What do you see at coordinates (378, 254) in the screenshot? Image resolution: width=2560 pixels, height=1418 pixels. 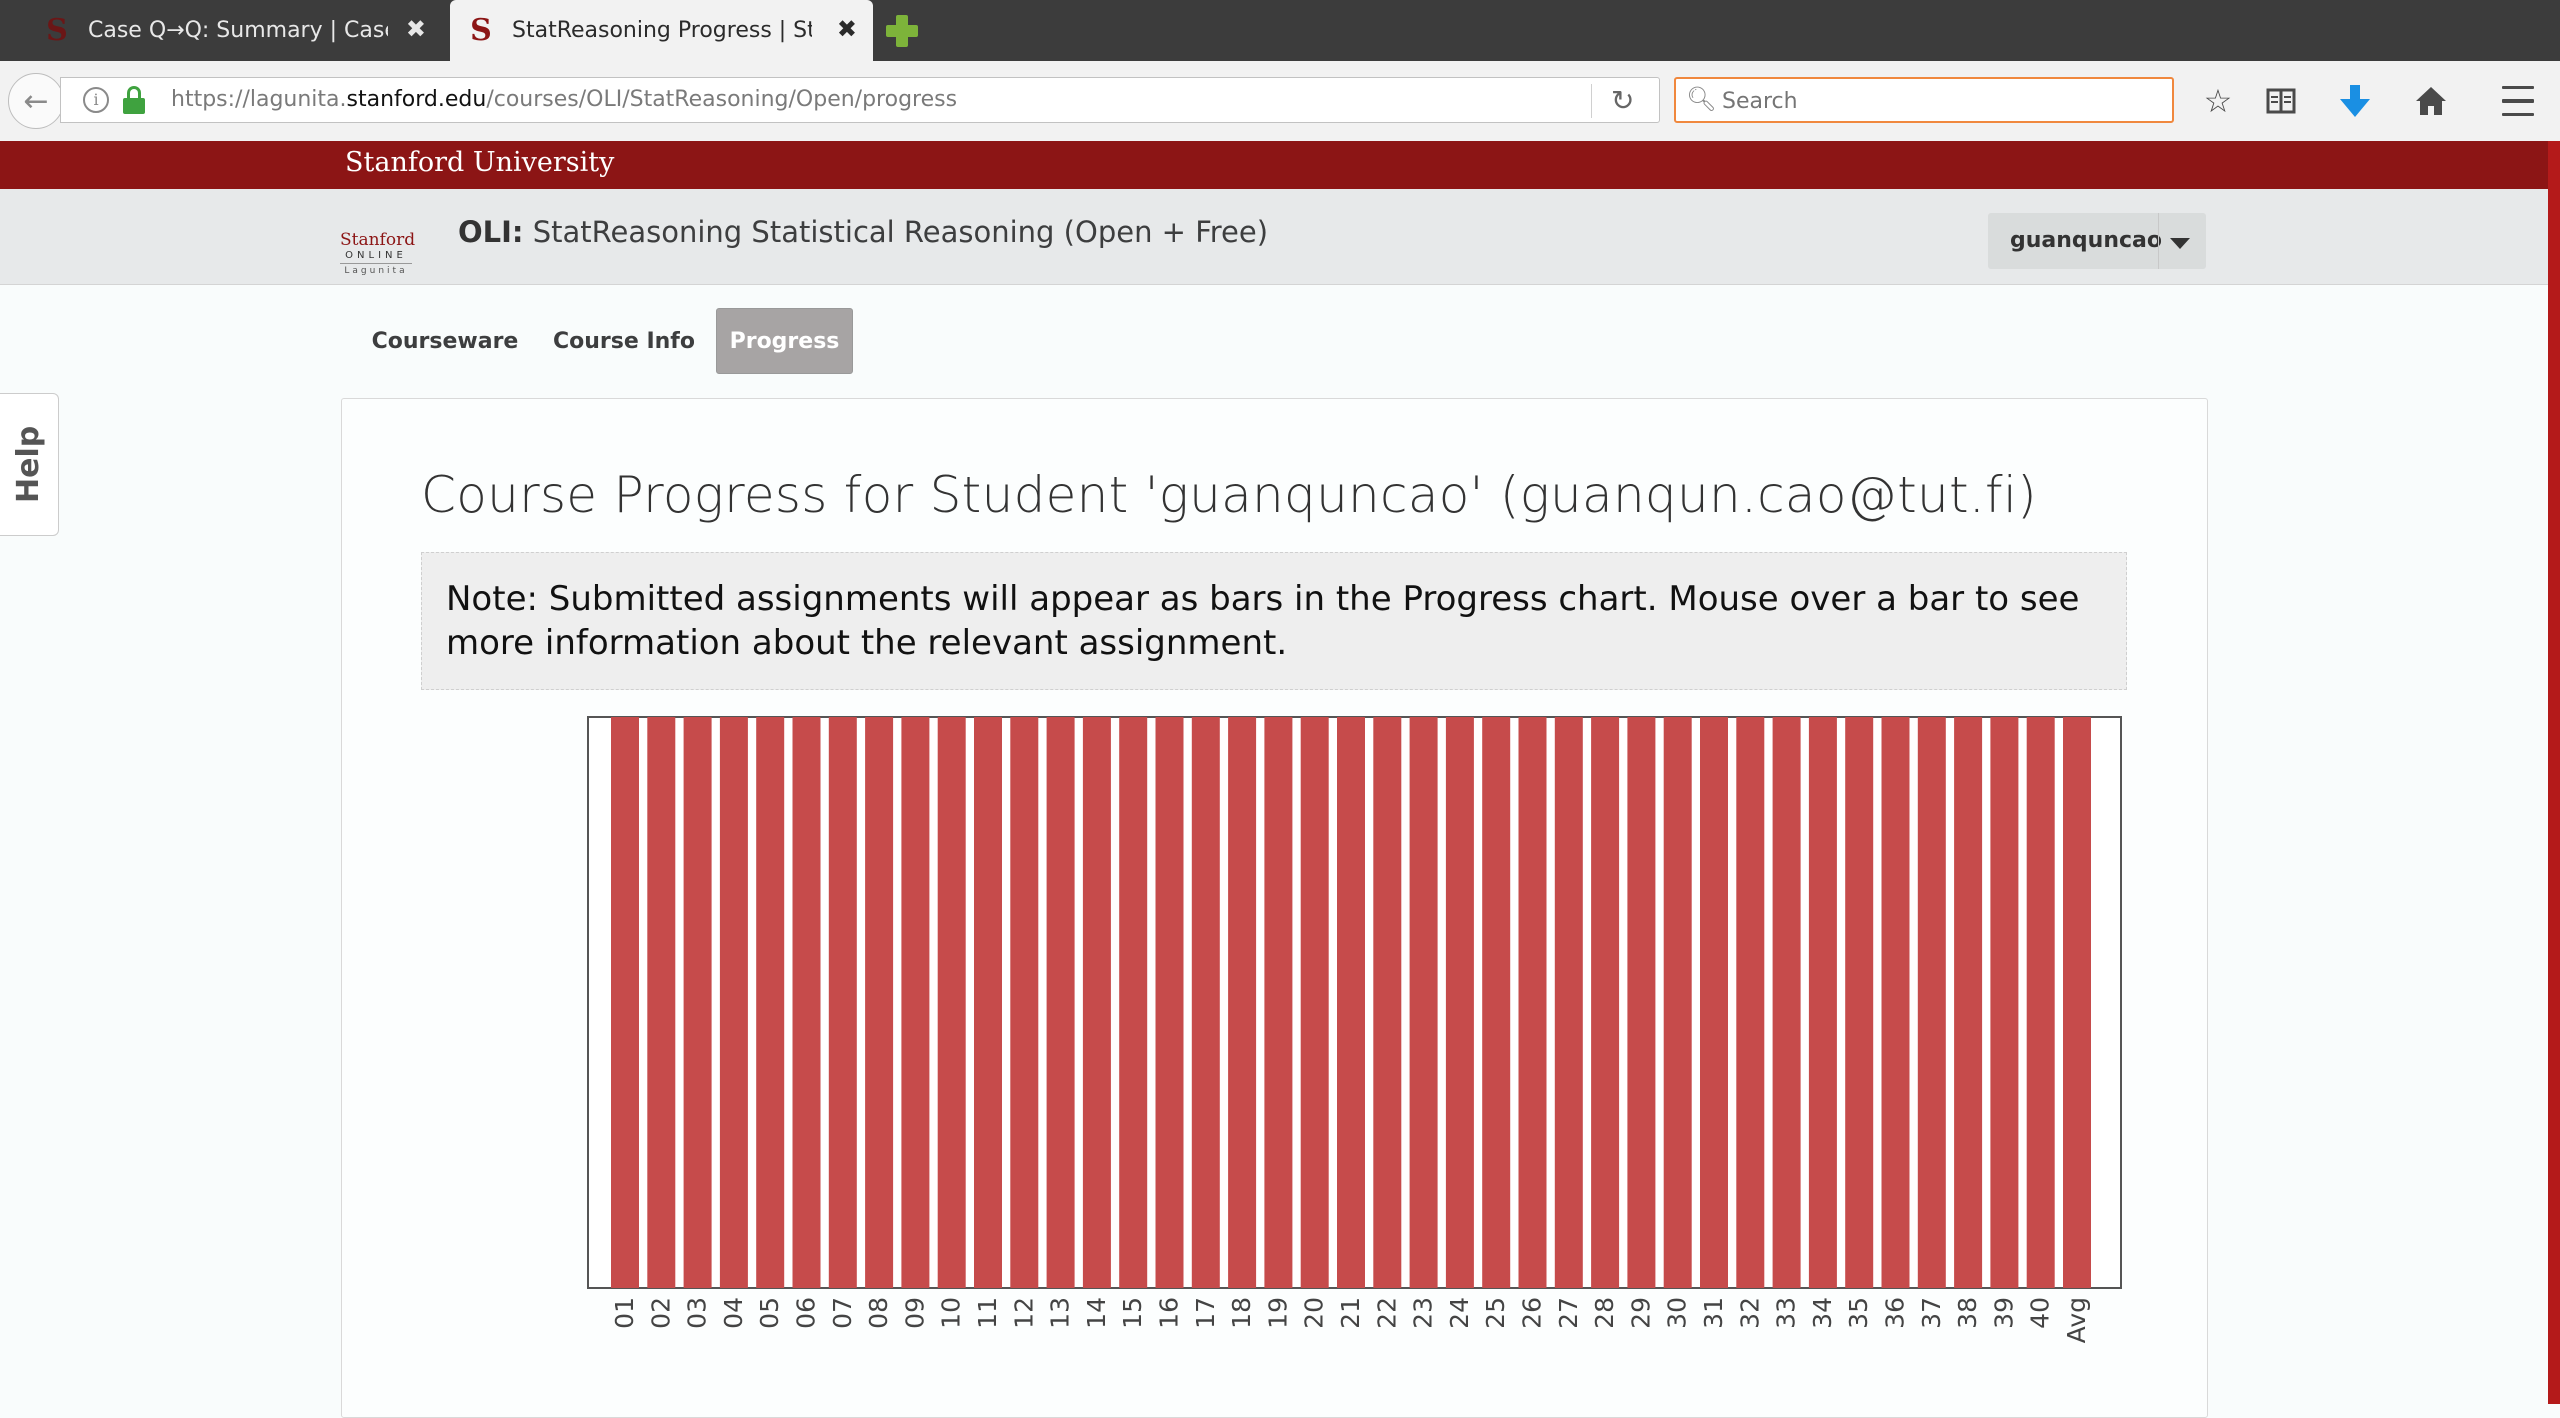 I see `stanford-online-logo: Stanford ONLINE Lagunita` at bounding box center [378, 254].